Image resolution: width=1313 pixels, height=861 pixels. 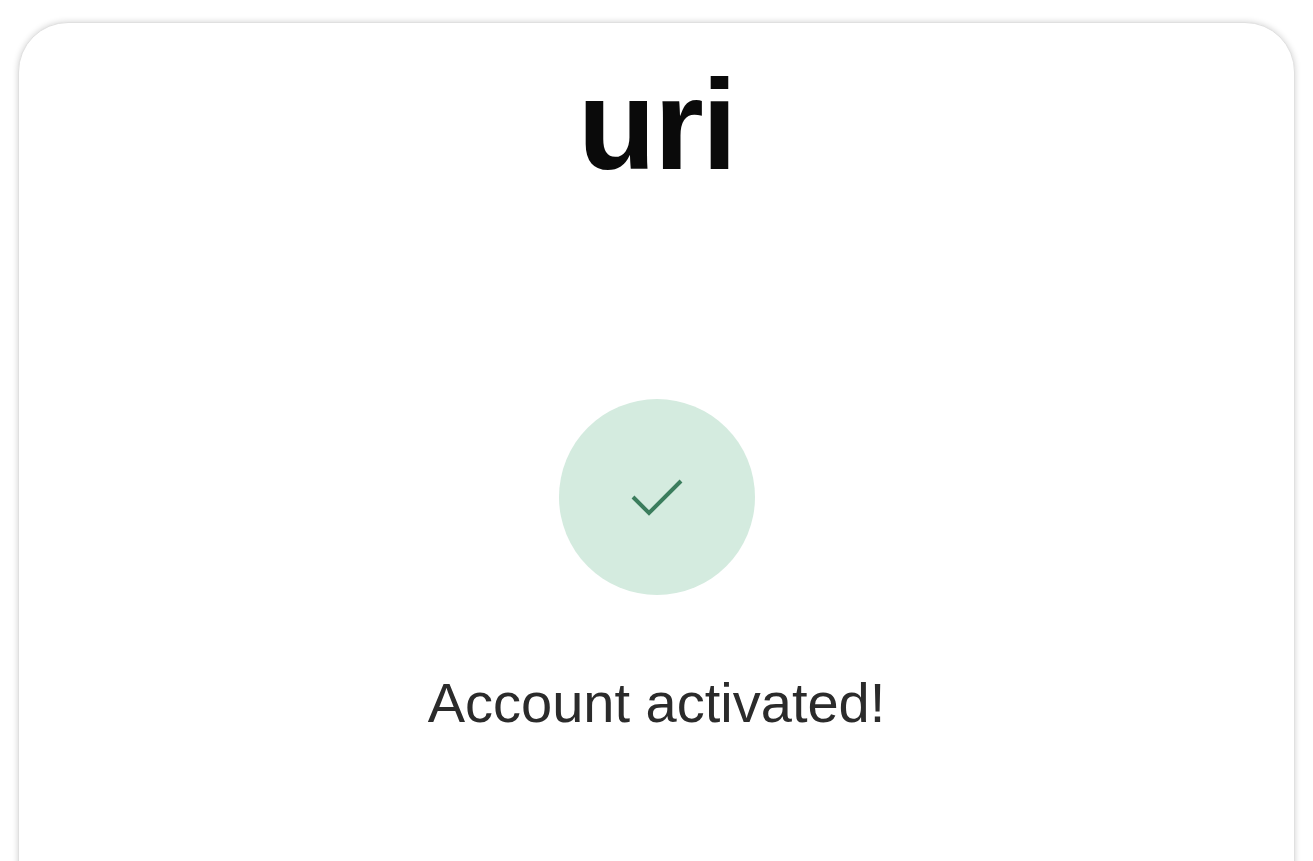 I want to click on status-message: Account activated!, so click(x=656, y=703).